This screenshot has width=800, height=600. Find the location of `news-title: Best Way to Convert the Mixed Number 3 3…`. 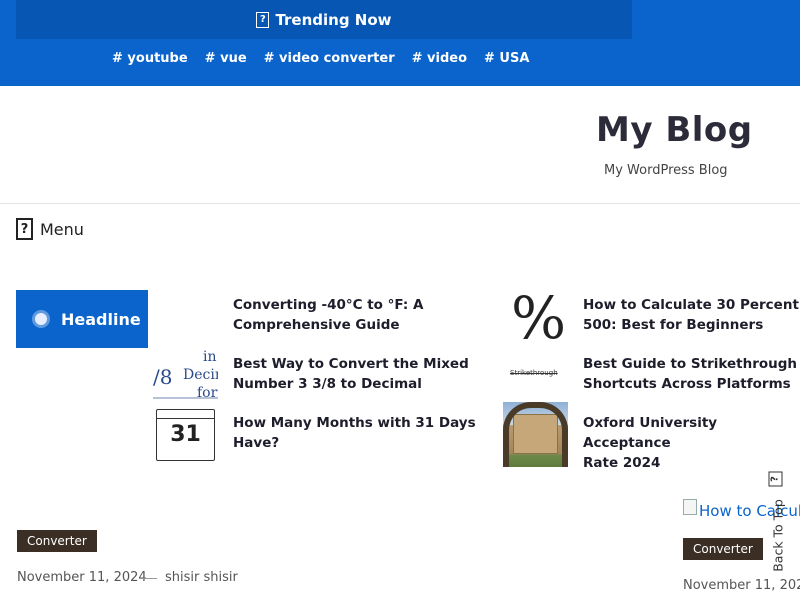

news-title: Best Way to Convert the Mixed Number 3 3… is located at coordinates (351, 374).